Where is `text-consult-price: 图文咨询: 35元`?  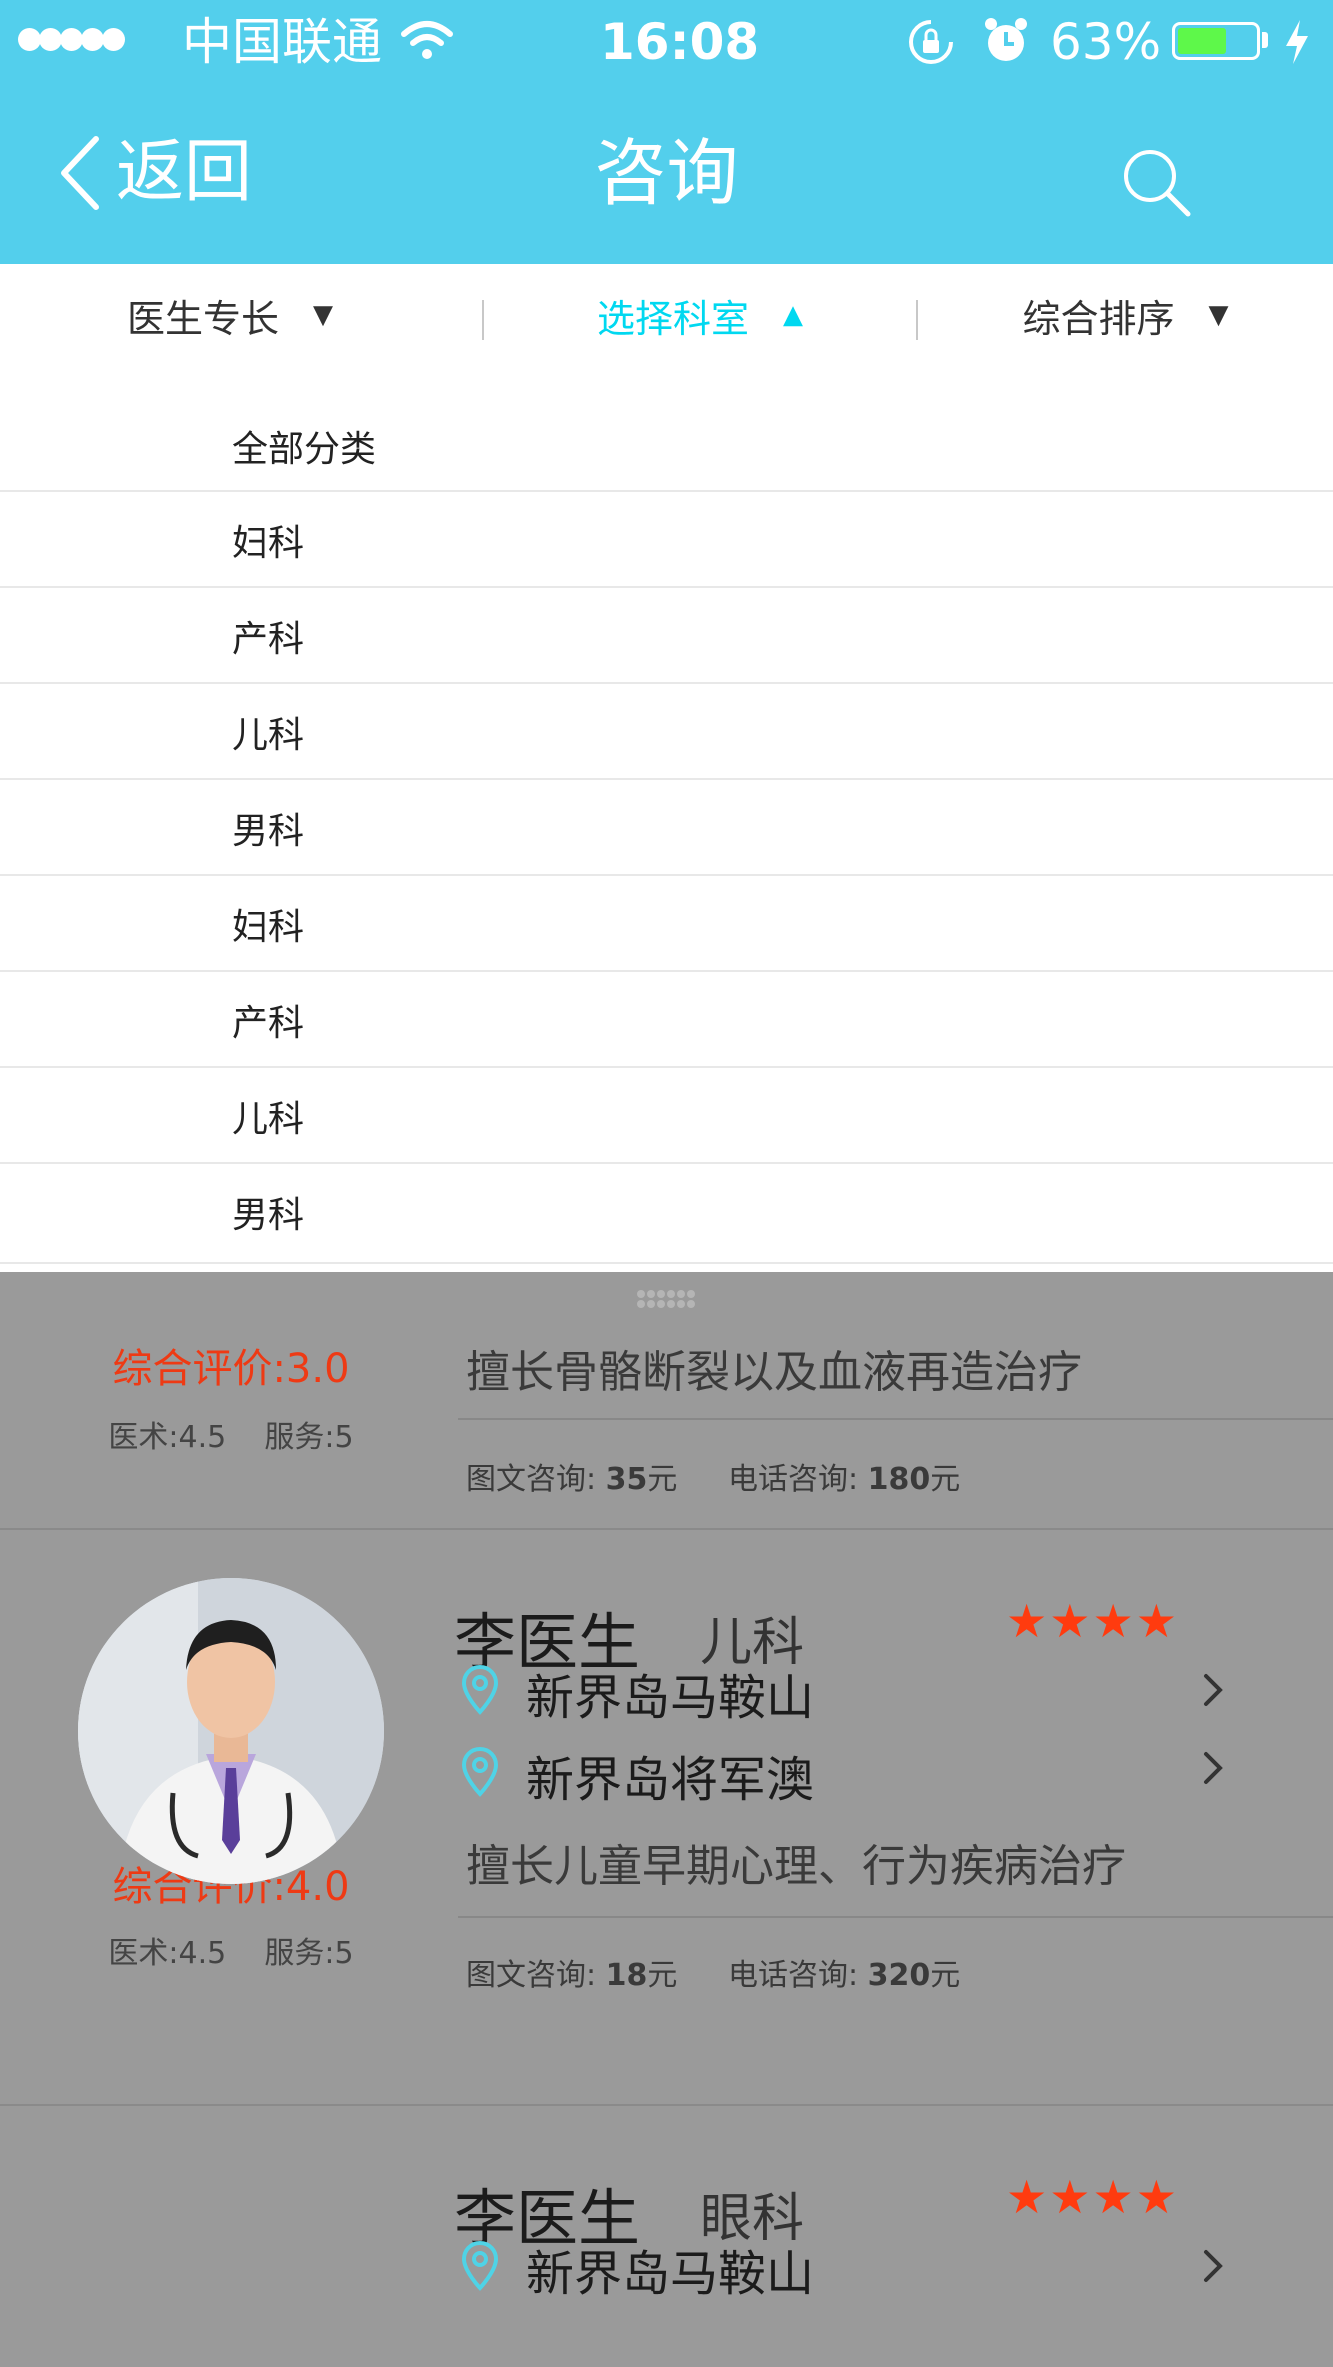 text-consult-price: 图文咨询: 35元 is located at coordinates (572, 1479).